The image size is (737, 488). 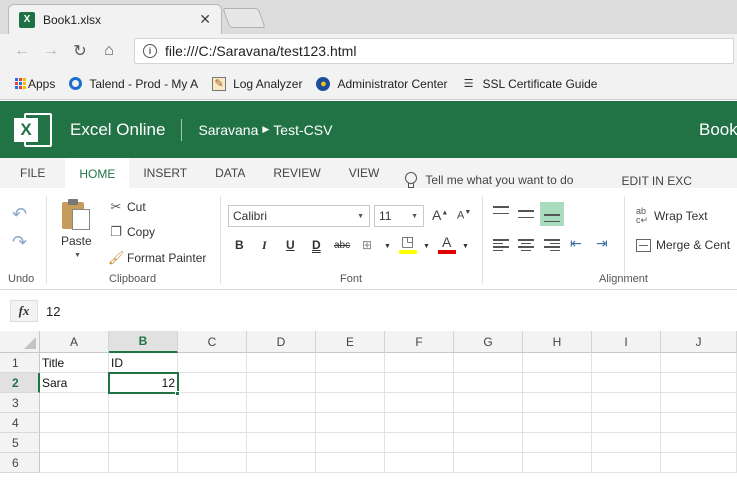 What do you see at coordinates (212, 363) in the screenshot?
I see `cell-c1` at bounding box center [212, 363].